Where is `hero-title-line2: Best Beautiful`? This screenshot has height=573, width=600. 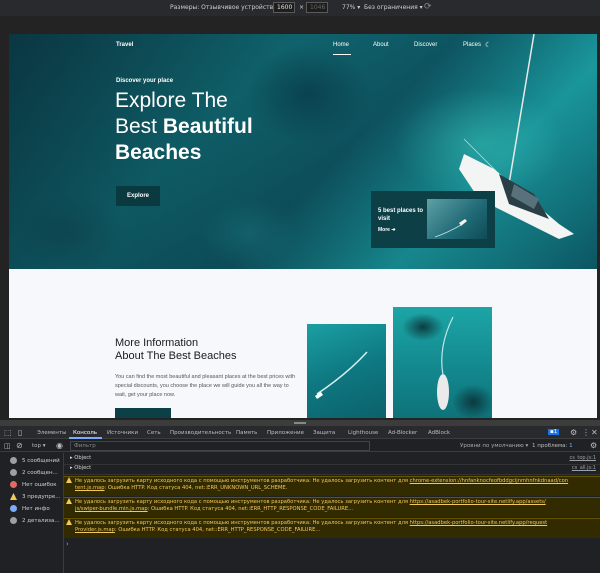
hero-title-line2: Best Beautiful is located at coordinates (184, 127).